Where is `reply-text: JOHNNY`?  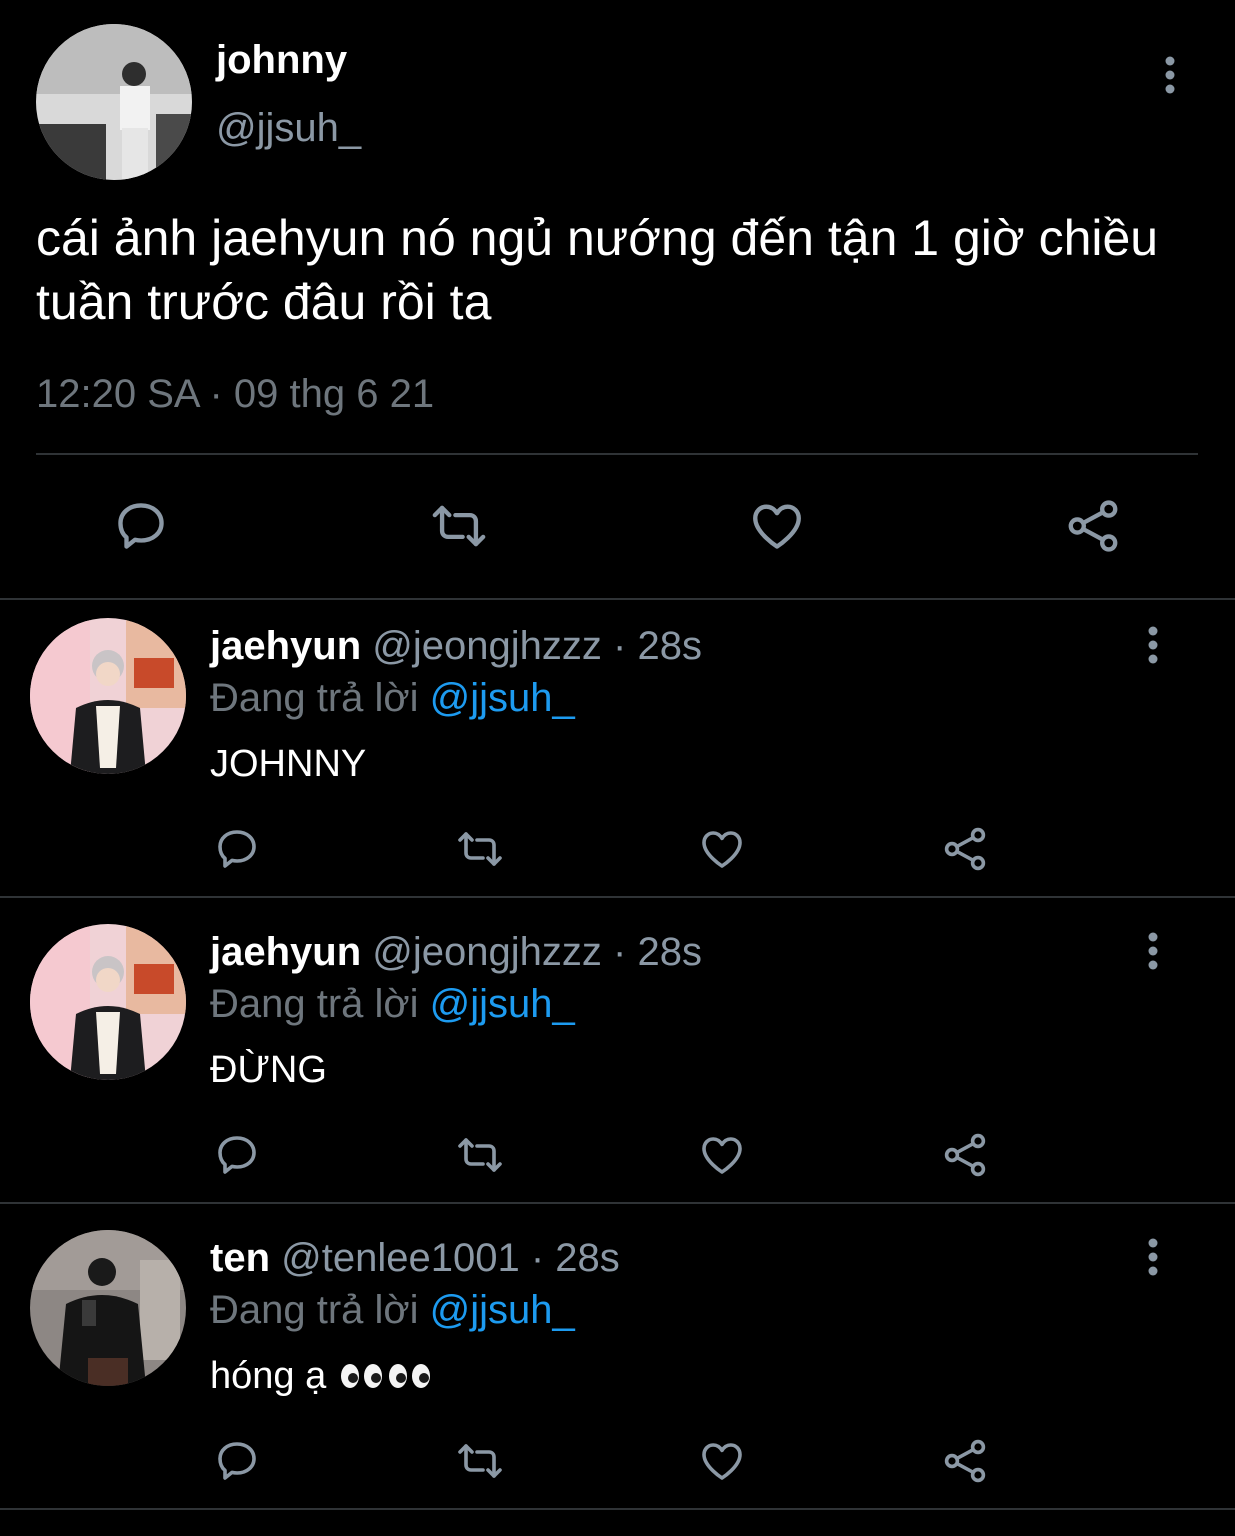
reply-text: JOHNNY is located at coordinates (288, 764).